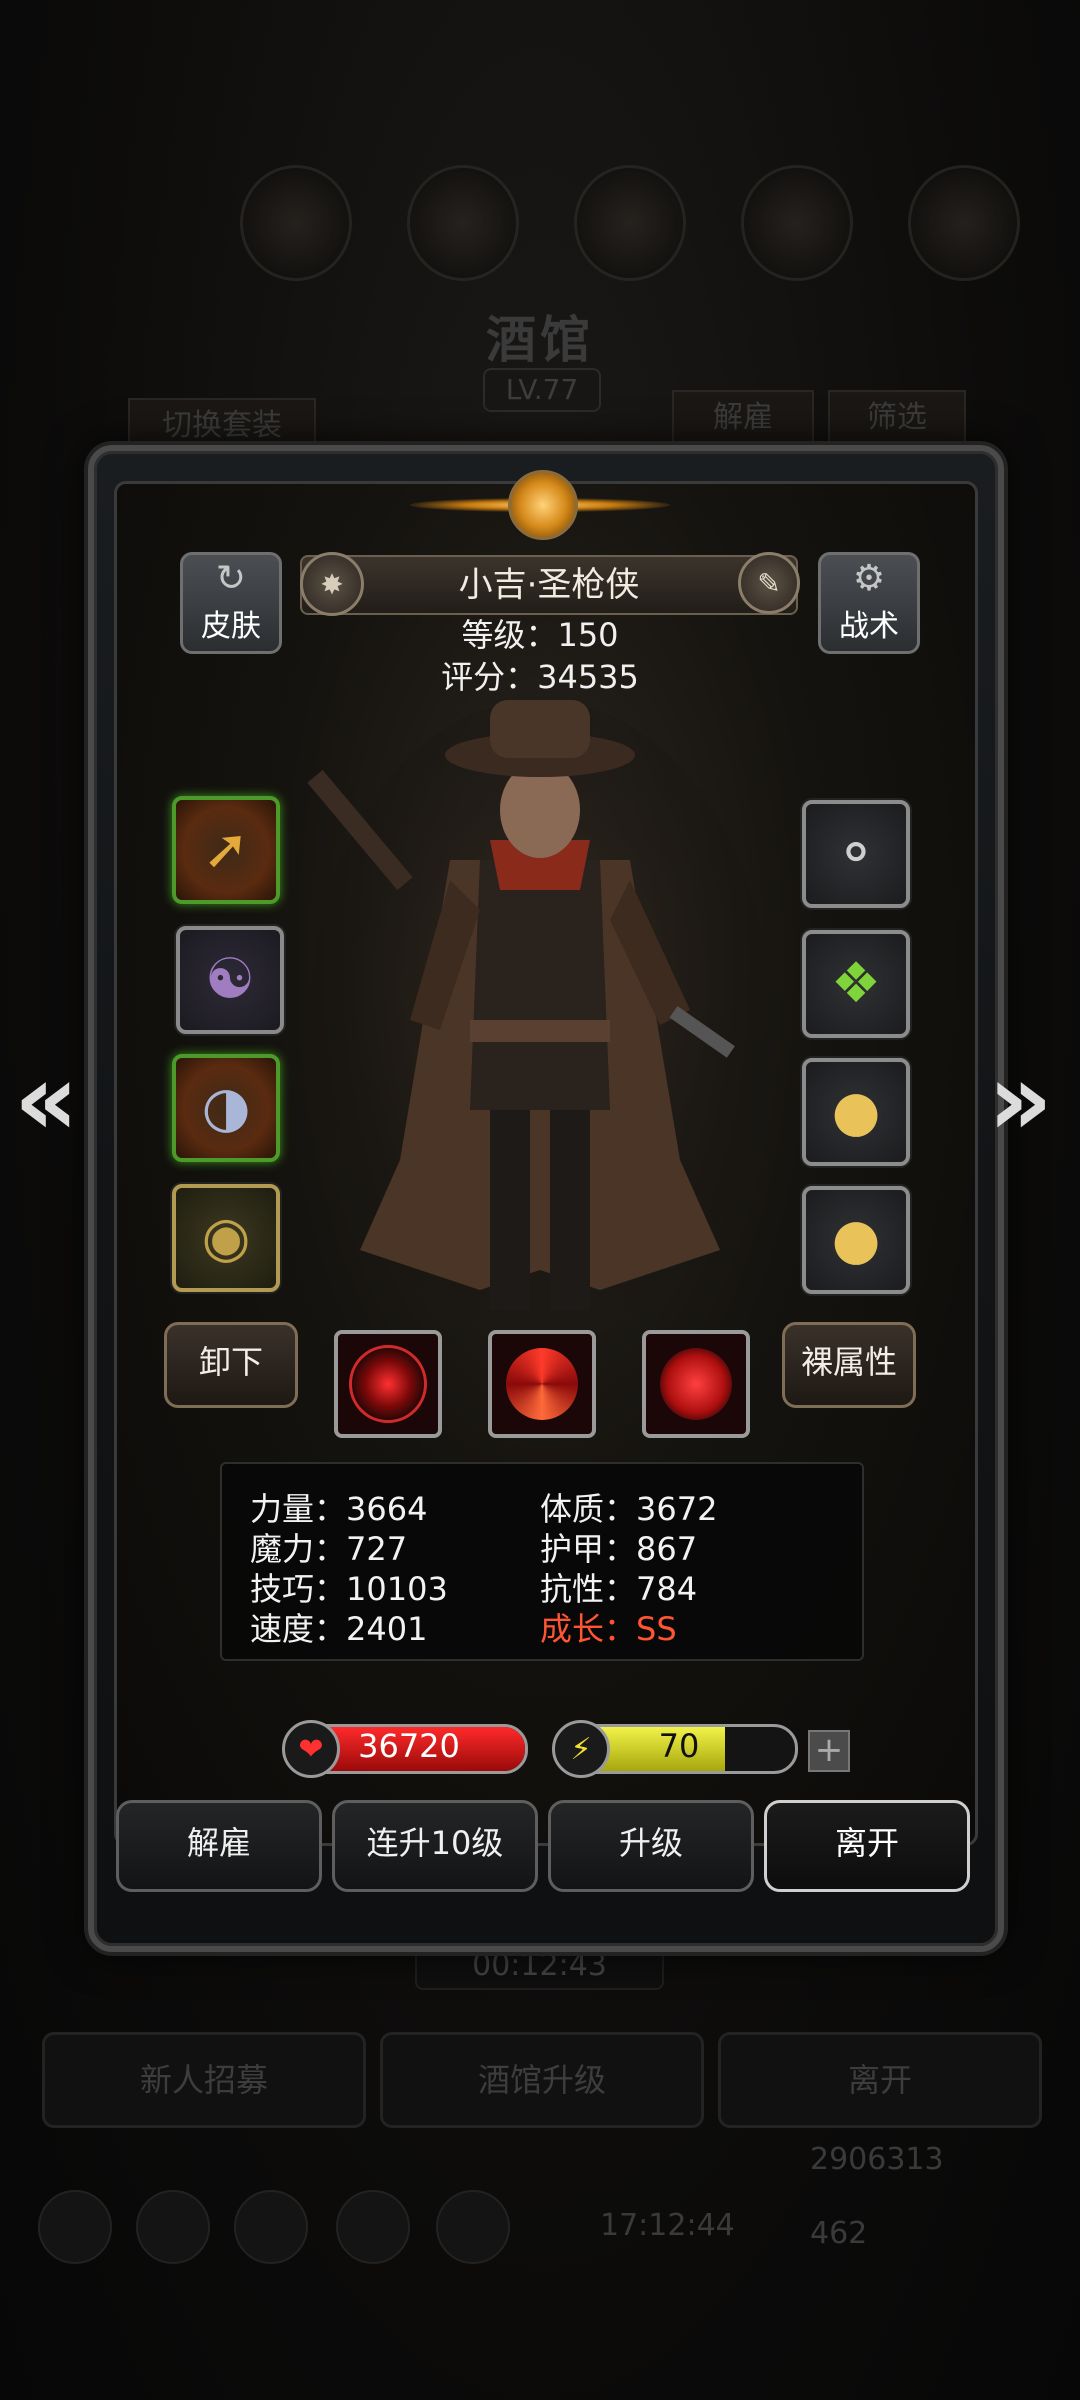 This screenshot has width=1080, height=2400. I want to click on unequip-button: 卸下, so click(231, 1365).